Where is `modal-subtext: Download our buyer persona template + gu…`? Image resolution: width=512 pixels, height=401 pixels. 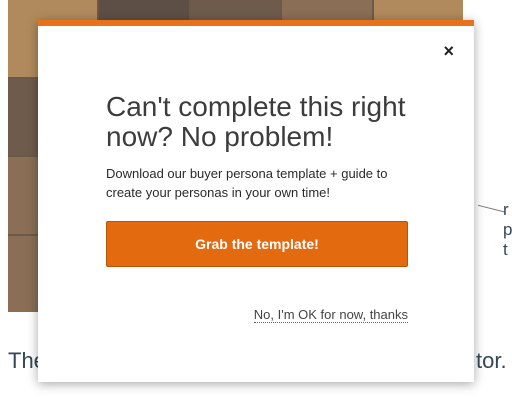
modal-subtext: Download our buyer persona template + gu… is located at coordinates (247, 183).